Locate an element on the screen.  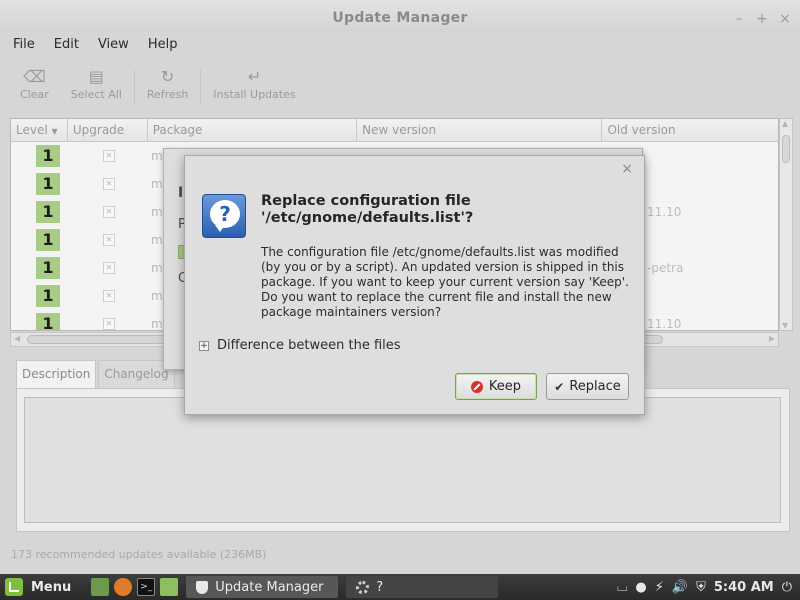
keep-label: Keep is located at coordinates (505, 386).